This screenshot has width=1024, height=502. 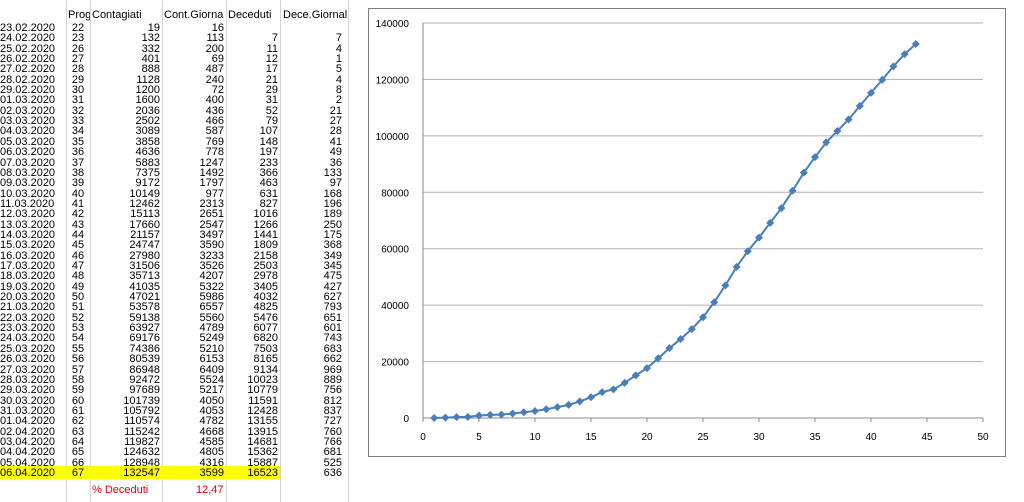 I want to click on header-dece-giornalieri: Dece.Giornal., so click(x=315, y=15).